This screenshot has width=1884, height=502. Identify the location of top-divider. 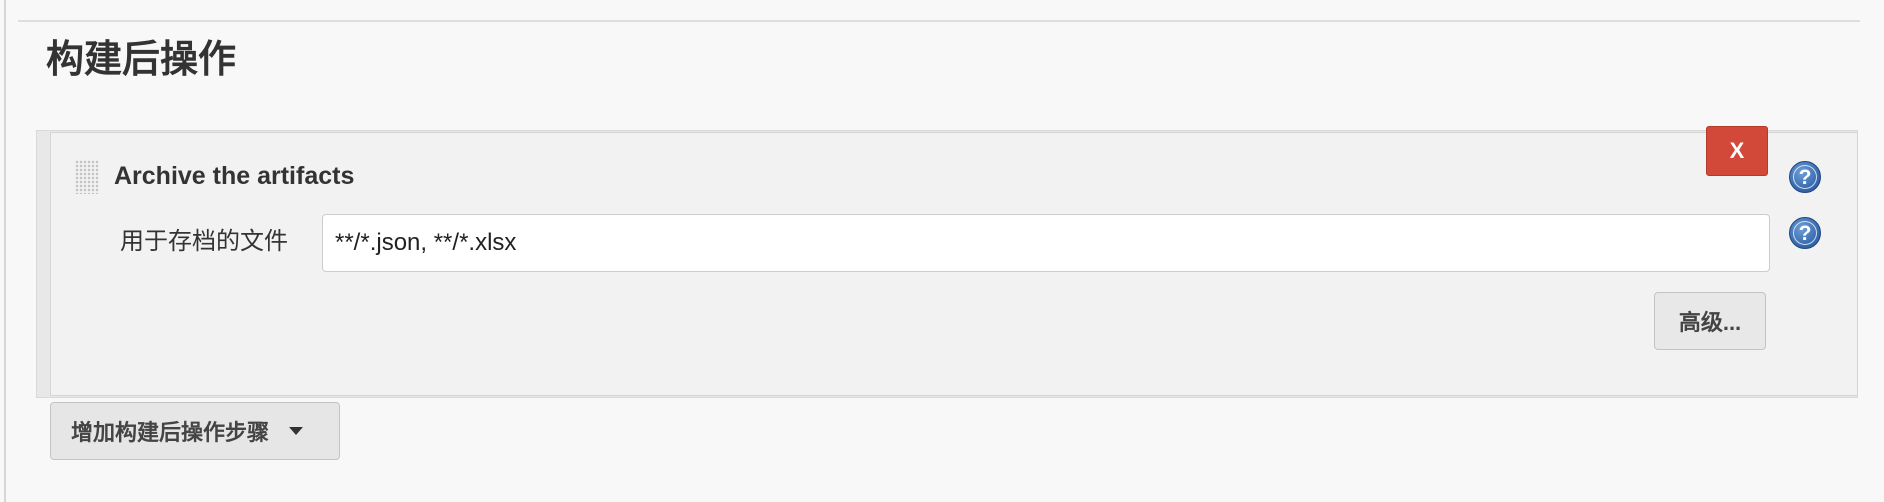
(939, 21).